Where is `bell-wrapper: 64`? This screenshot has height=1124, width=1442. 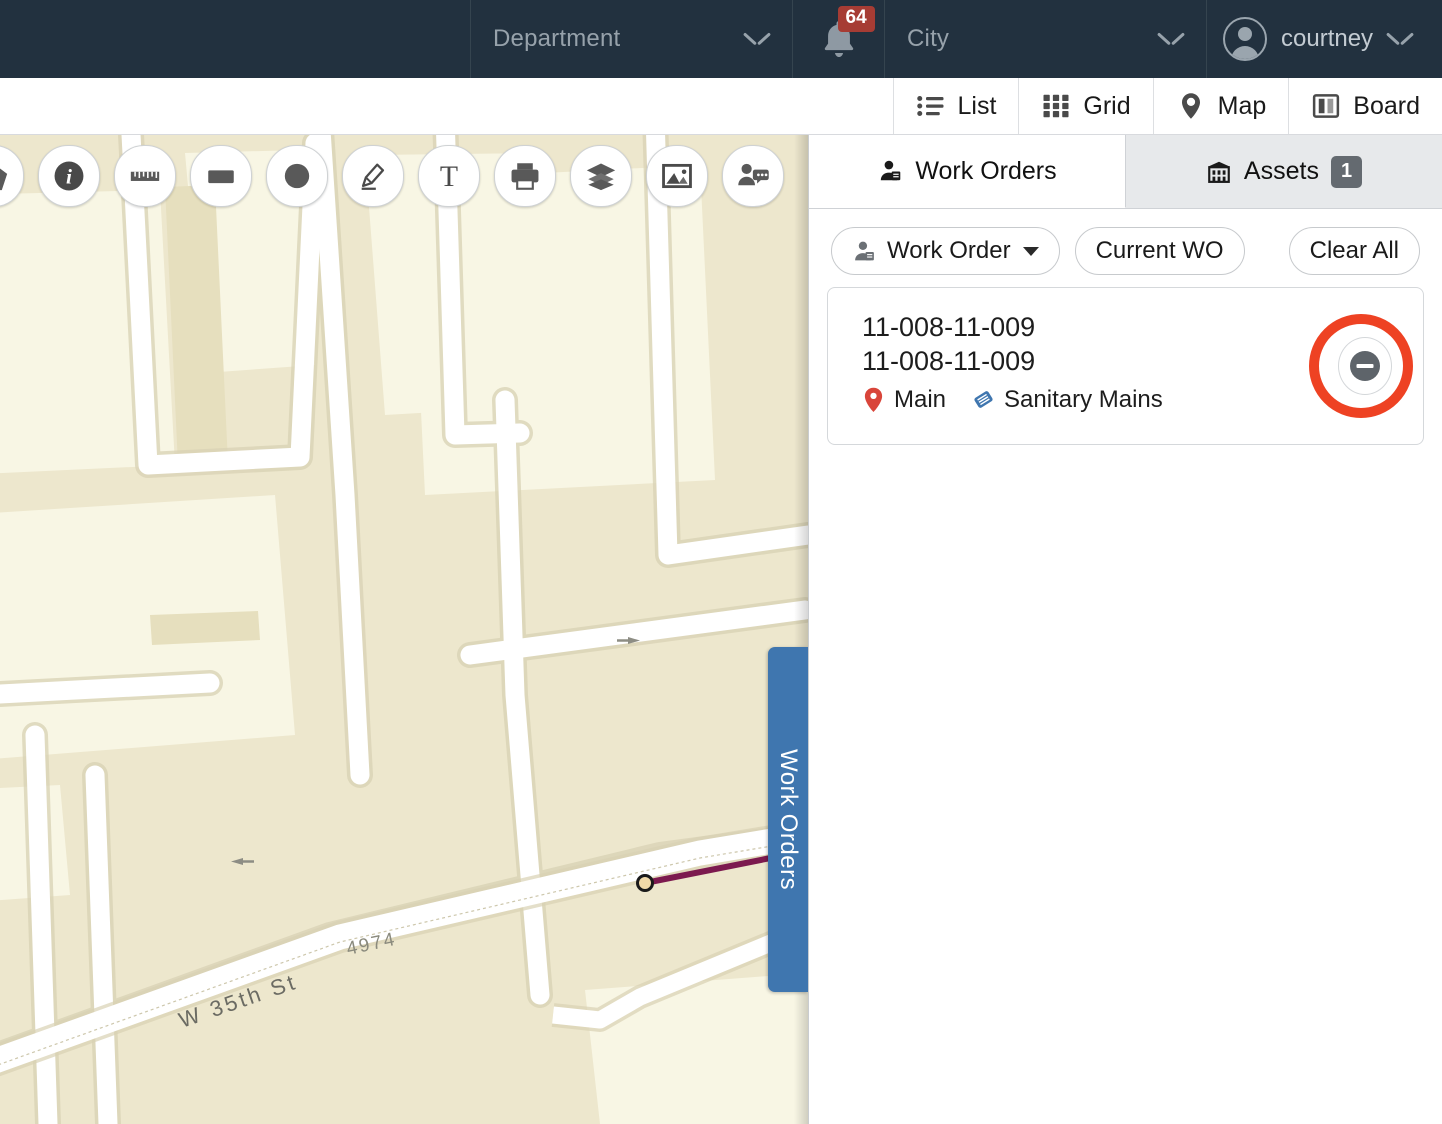 bell-wrapper: 64 is located at coordinates (845, 34).